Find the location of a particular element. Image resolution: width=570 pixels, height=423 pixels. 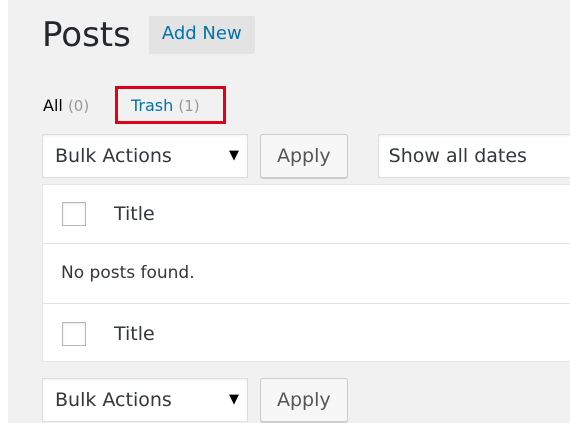

post-status-views: All (0) is located at coordinates (66, 106).